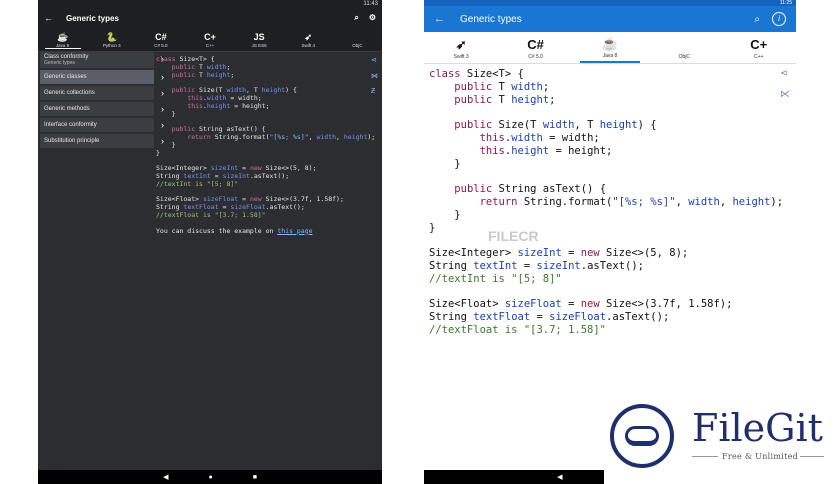 The width and height of the screenshot is (836, 484). What do you see at coordinates (785, 94) in the screenshot?
I see `collapse-icon: ⋉` at bounding box center [785, 94].